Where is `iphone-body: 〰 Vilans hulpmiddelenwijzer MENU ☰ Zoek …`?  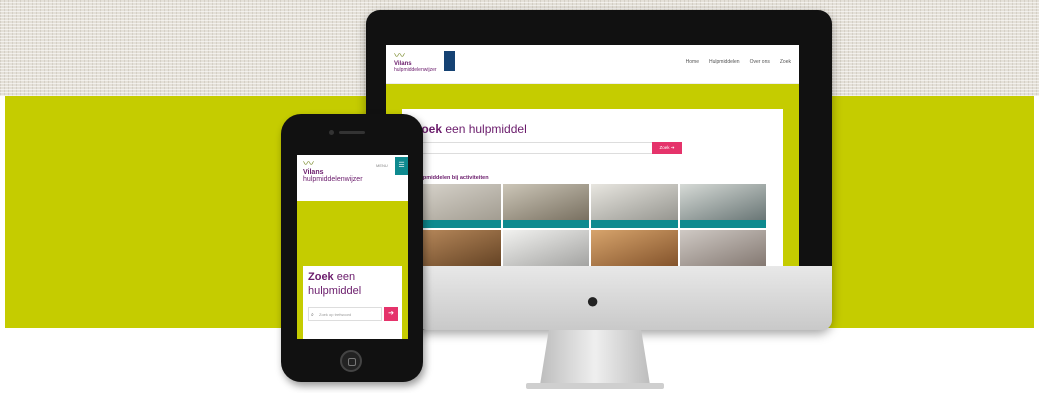 iphone-body: 〰 Vilans hulpmiddelenwijzer MENU ☰ Zoek … is located at coordinates (352, 248).